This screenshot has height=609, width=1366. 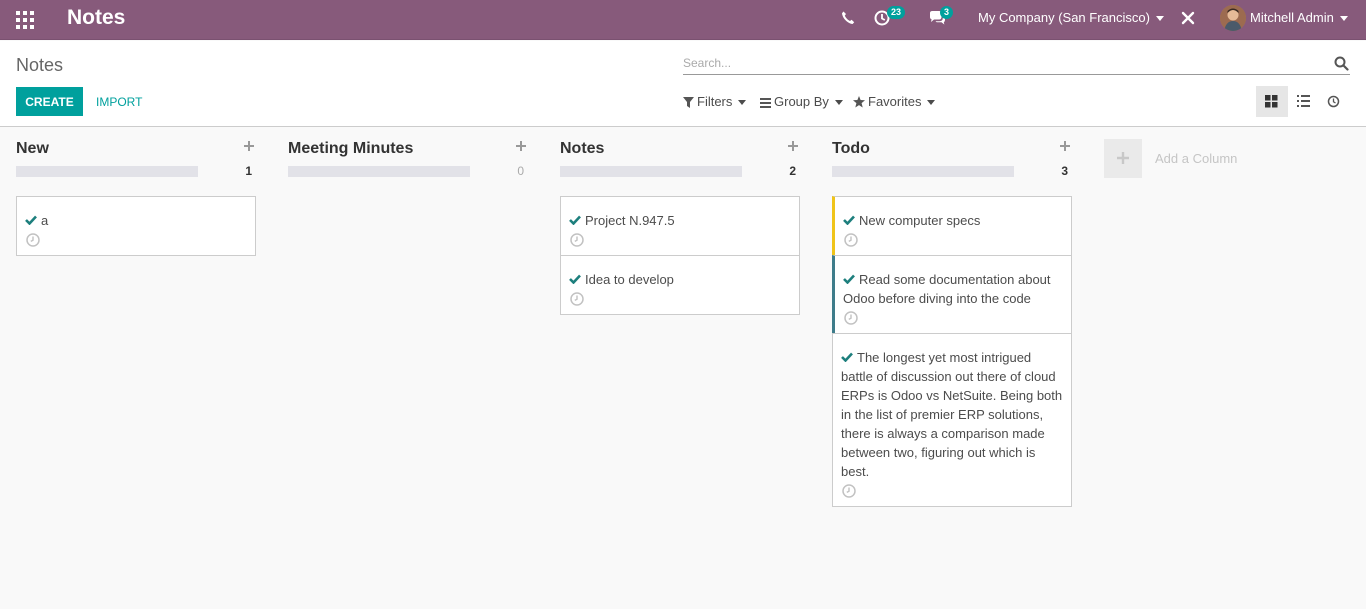 I want to click on card-list: a, so click(x=136, y=226).